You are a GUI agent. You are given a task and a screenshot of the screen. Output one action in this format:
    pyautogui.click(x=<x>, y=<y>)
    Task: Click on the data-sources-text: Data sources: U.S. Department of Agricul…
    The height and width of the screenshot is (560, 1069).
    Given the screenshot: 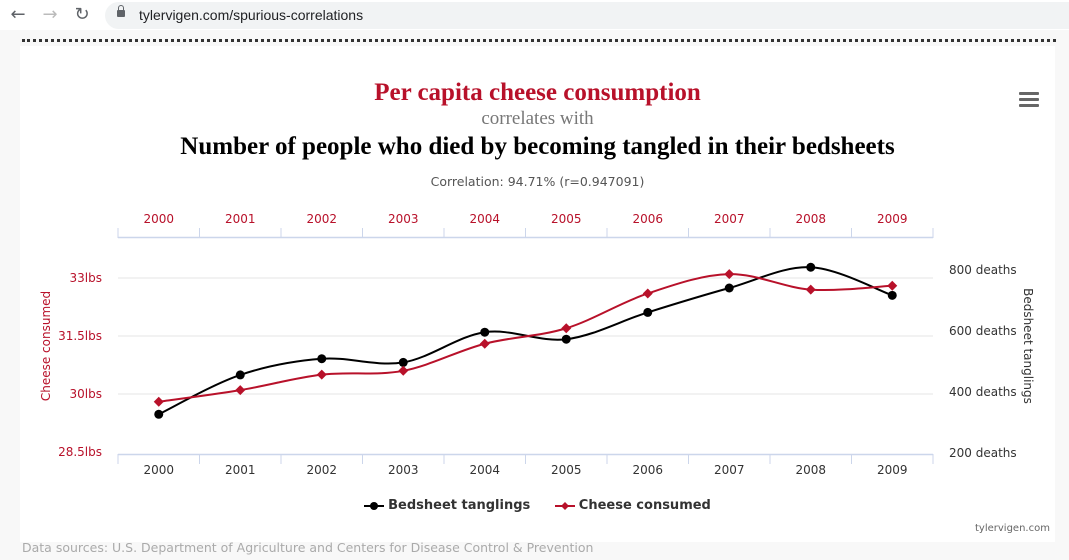 What is the action you would take?
    pyautogui.click(x=308, y=547)
    